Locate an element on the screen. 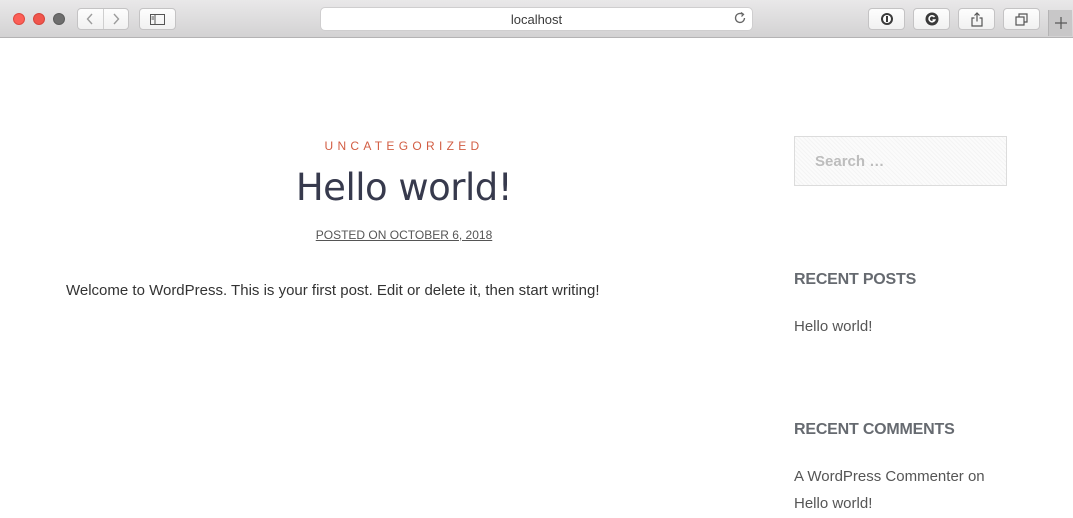 This screenshot has width=1073, height=518. plus-icon is located at coordinates (1060, 23).